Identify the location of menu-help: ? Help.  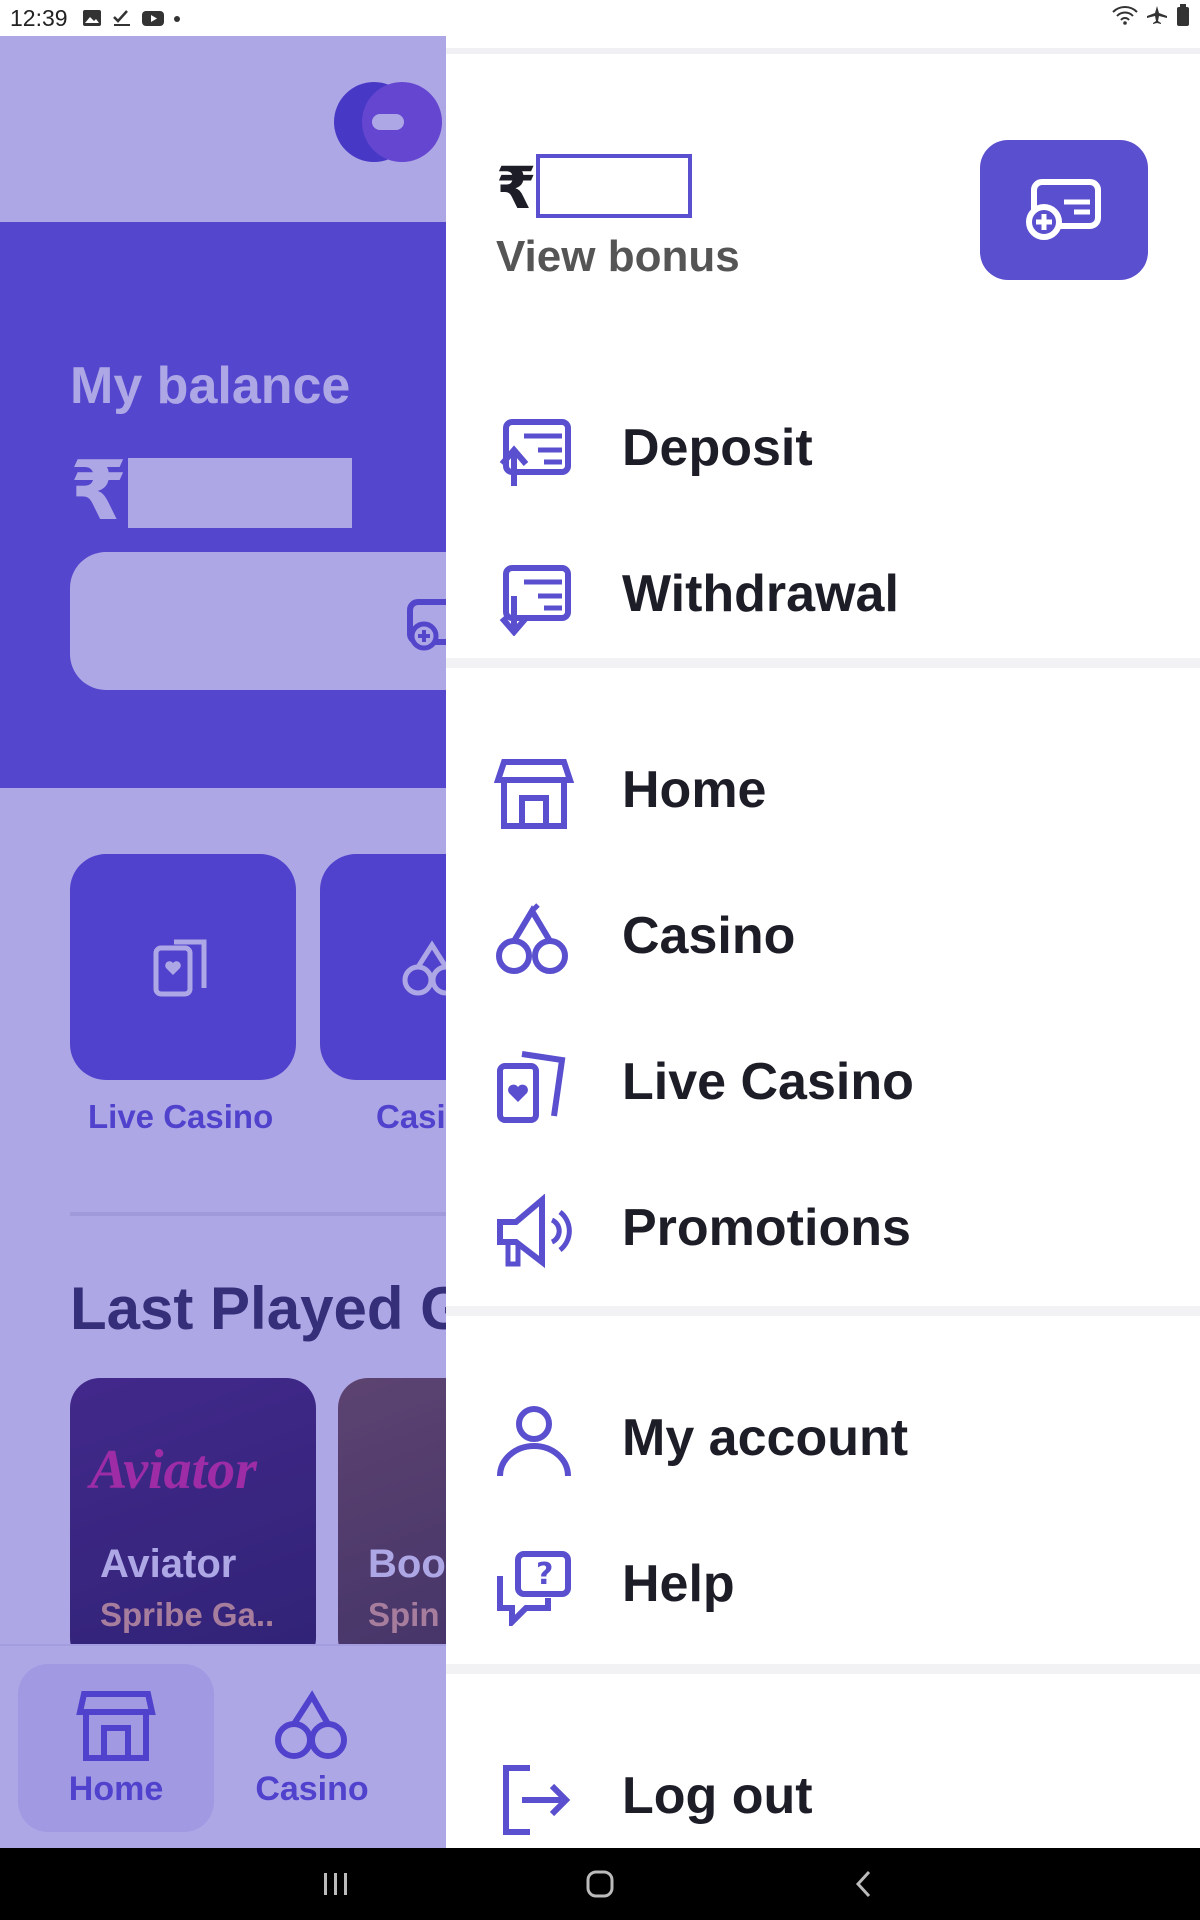
(823, 1588).